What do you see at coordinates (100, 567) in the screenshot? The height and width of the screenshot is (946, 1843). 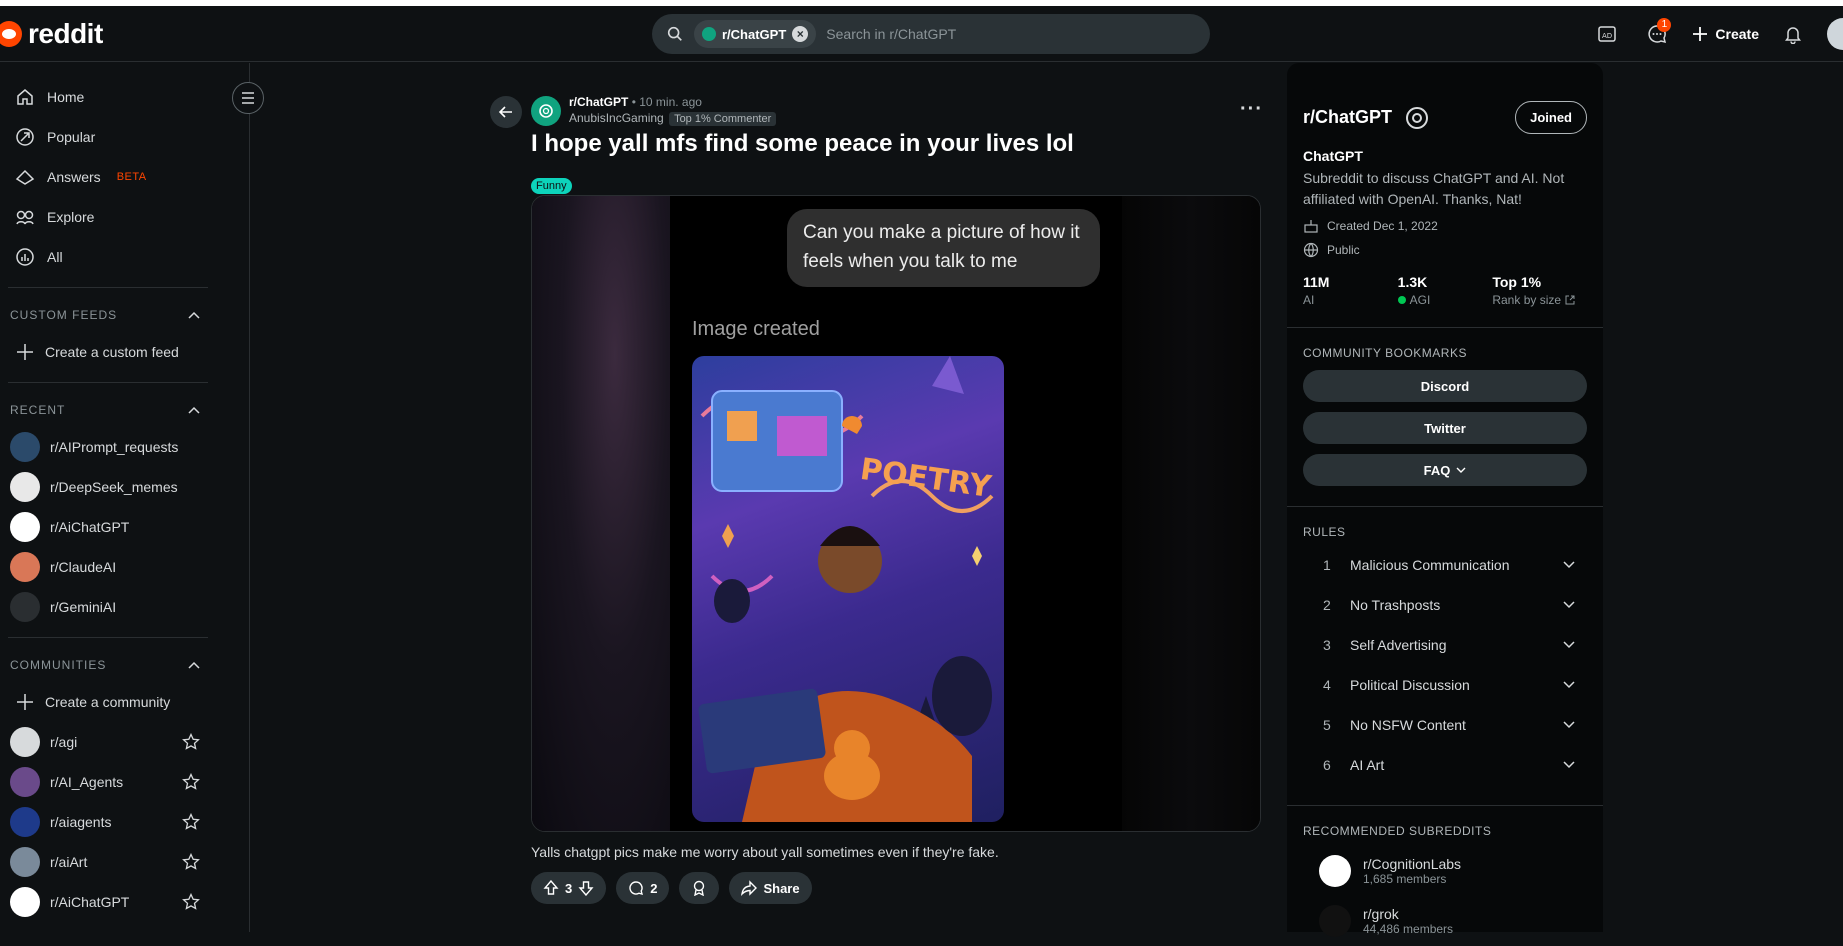 I see `recent-item: r/ClaudeAI` at bounding box center [100, 567].